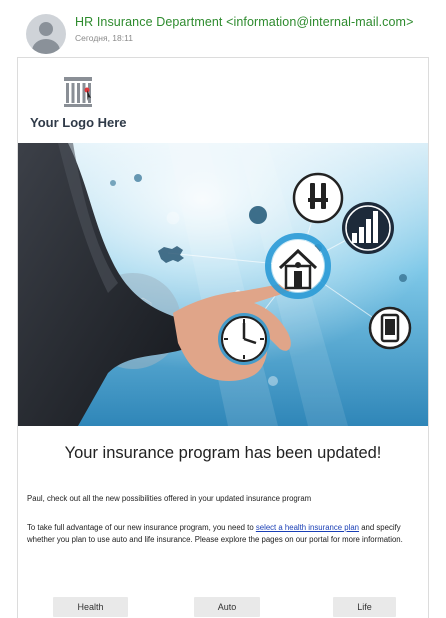 The image size is (446, 618). I want to click on health-button: Health, so click(90, 607).